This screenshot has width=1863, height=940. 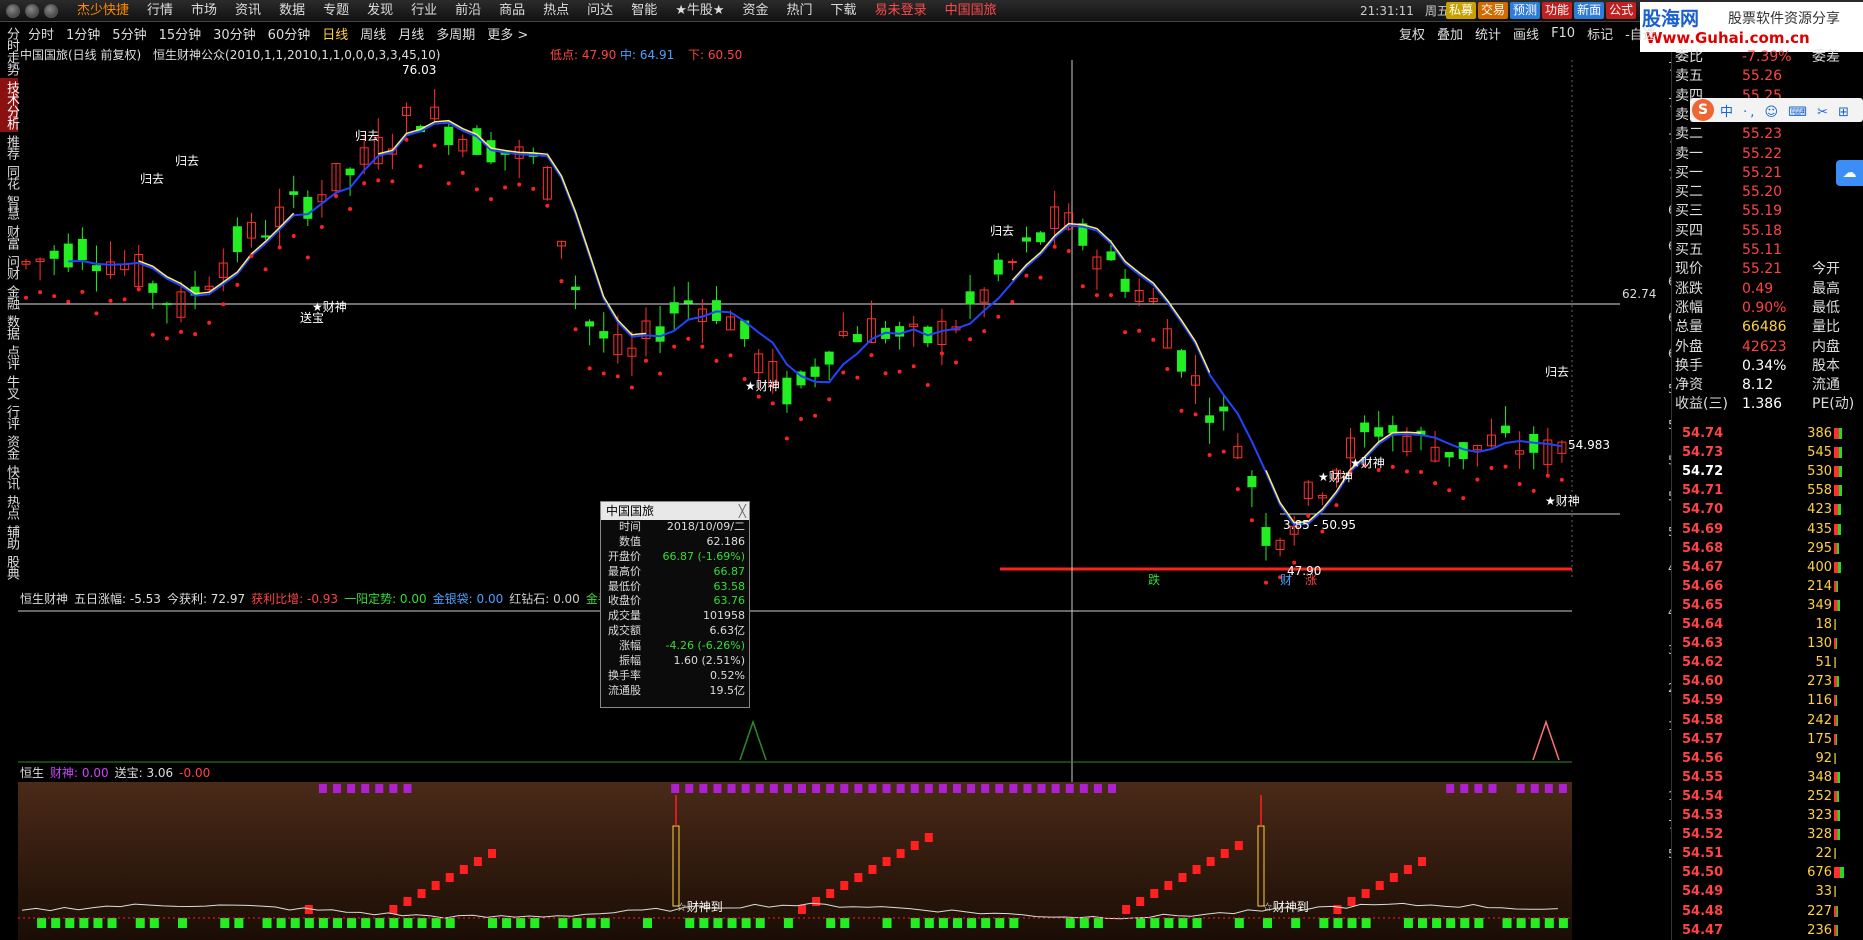 What do you see at coordinates (742, 511) in the screenshot?
I see `close-icon: ╳` at bounding box center [742, 511].